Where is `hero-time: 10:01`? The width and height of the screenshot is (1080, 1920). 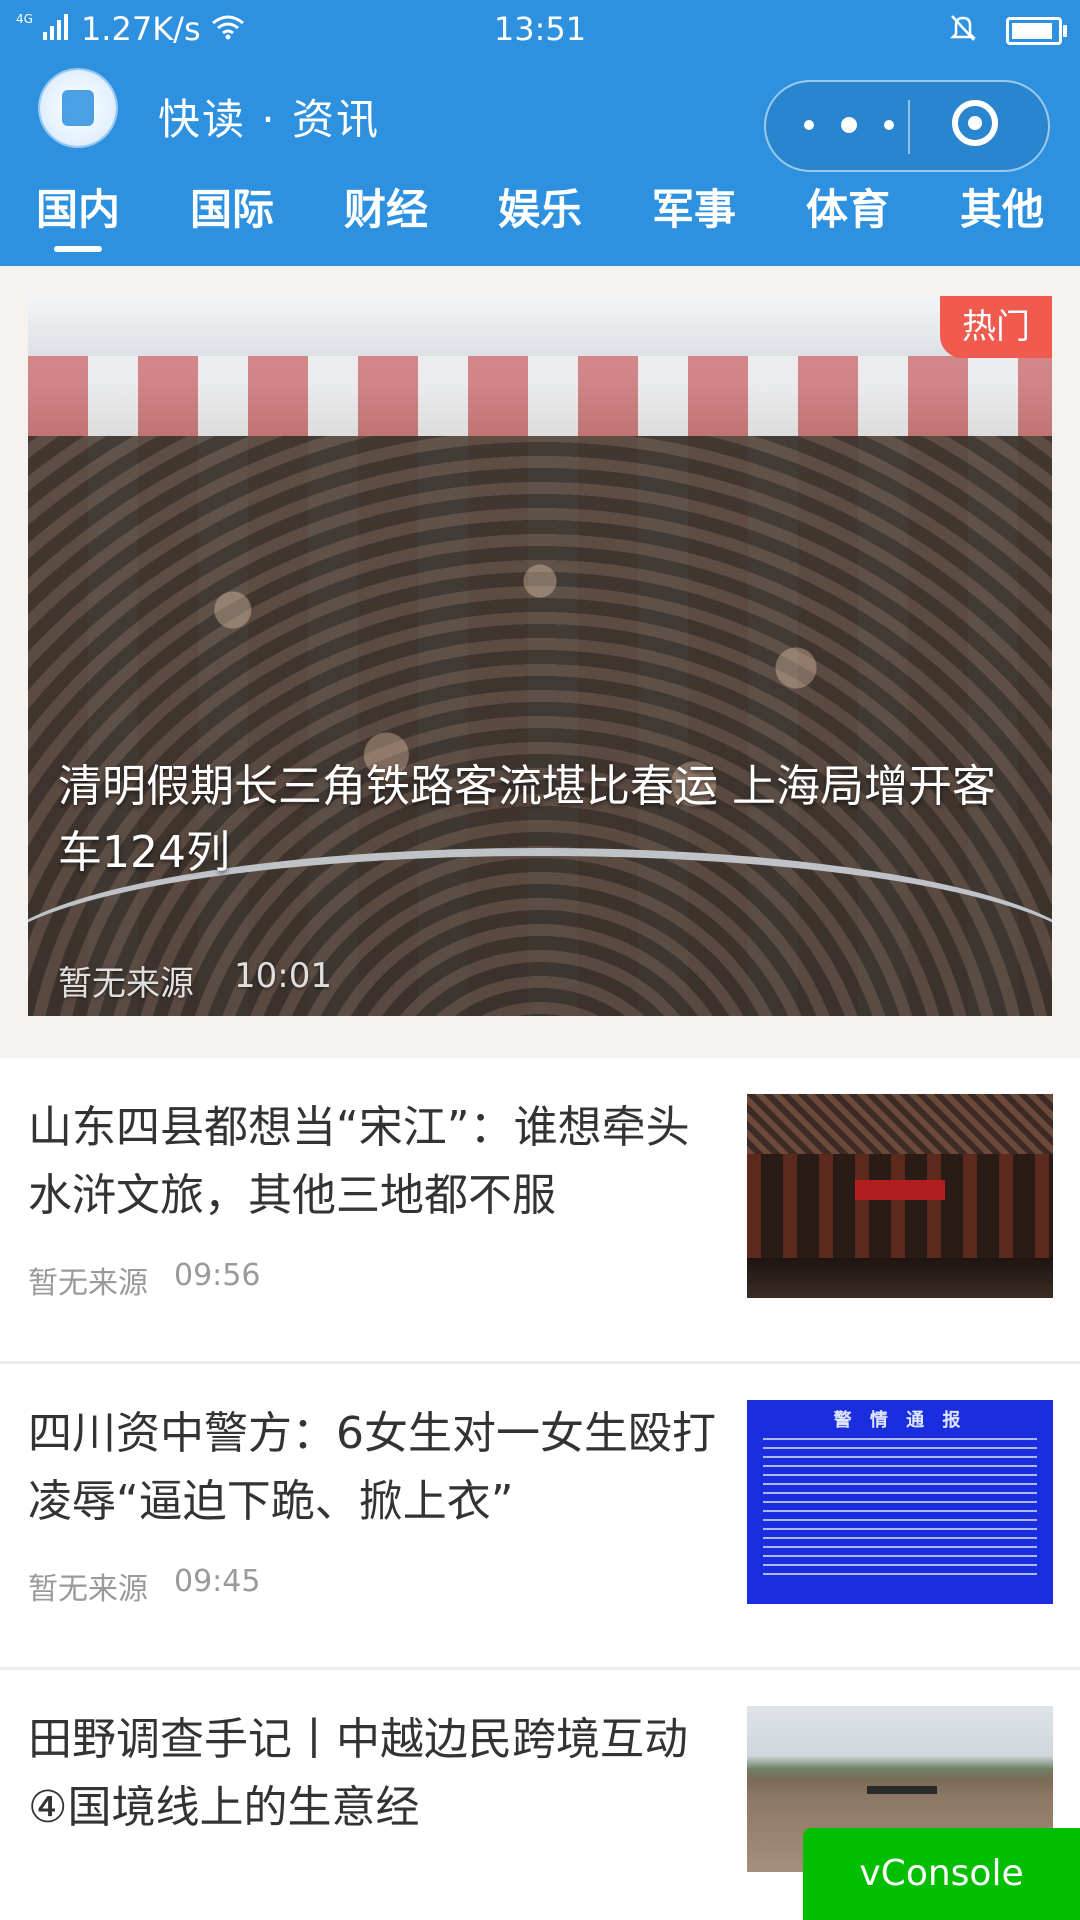 hero-time: 10:01 is located at coordinates (283, 976).